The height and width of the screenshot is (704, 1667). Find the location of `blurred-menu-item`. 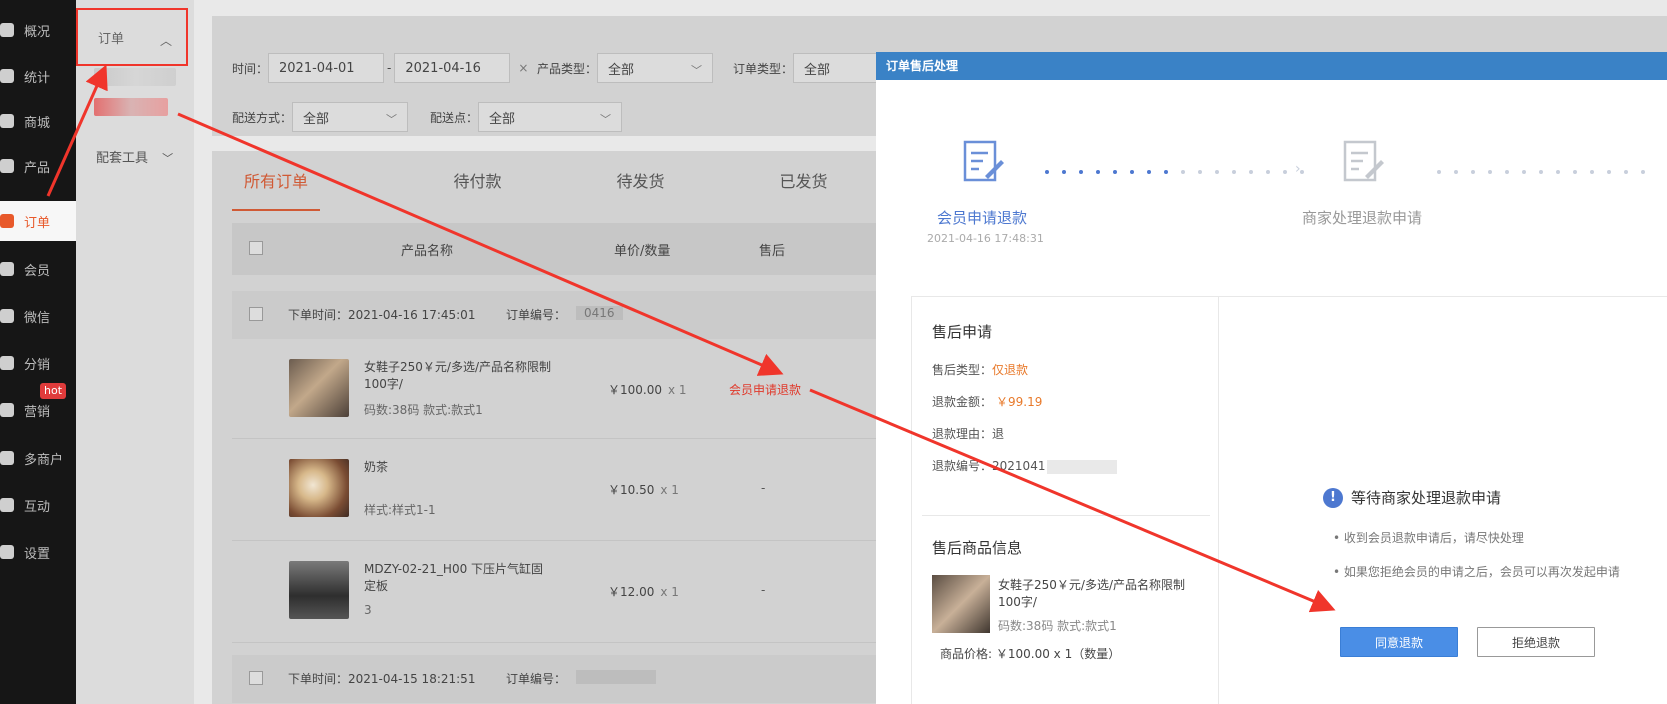

blurred-menu-item is located at coordinates (135, 77).